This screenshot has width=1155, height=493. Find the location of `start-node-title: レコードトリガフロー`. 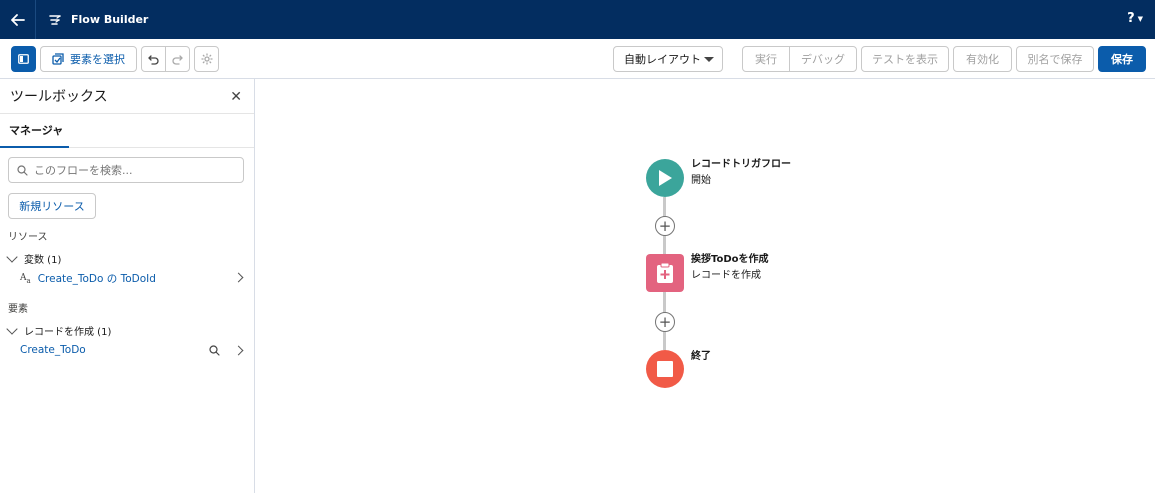

start-node-title: レコードトリガフロー is located at coordinates (741, 164).